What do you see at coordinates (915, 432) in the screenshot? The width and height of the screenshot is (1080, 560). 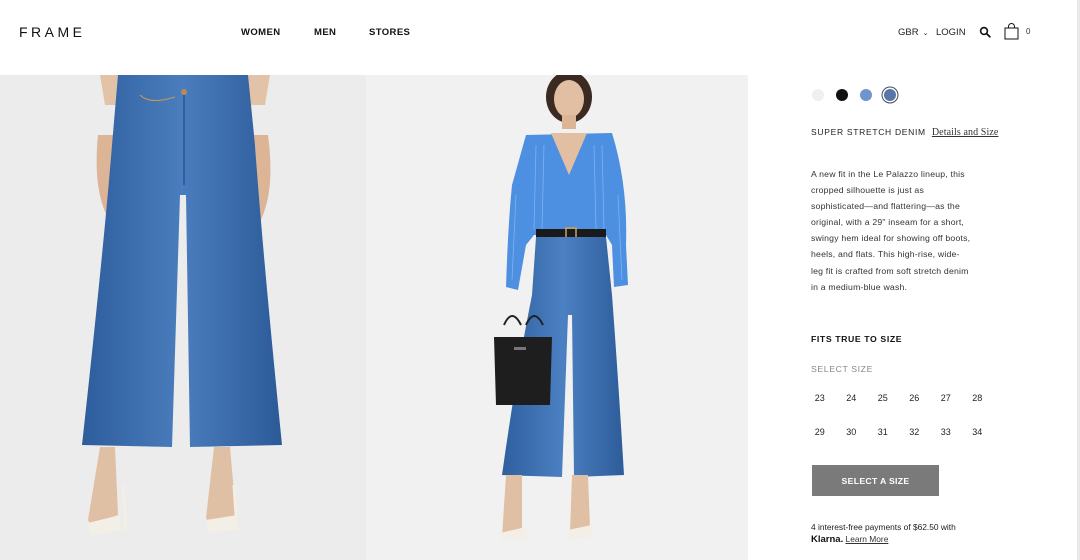 I see `size-option: 32` at bounding box center [915, 432].